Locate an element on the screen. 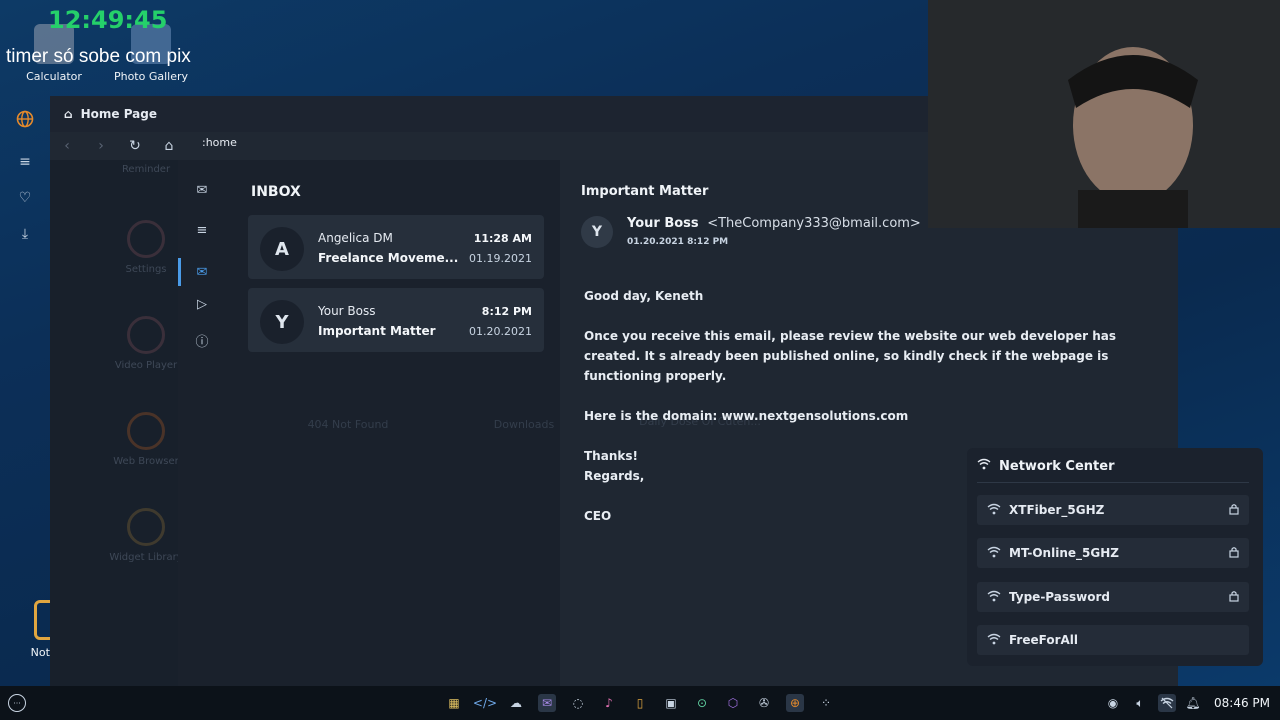  start-menu-icon: ··· is located at coordinates (17, 703).